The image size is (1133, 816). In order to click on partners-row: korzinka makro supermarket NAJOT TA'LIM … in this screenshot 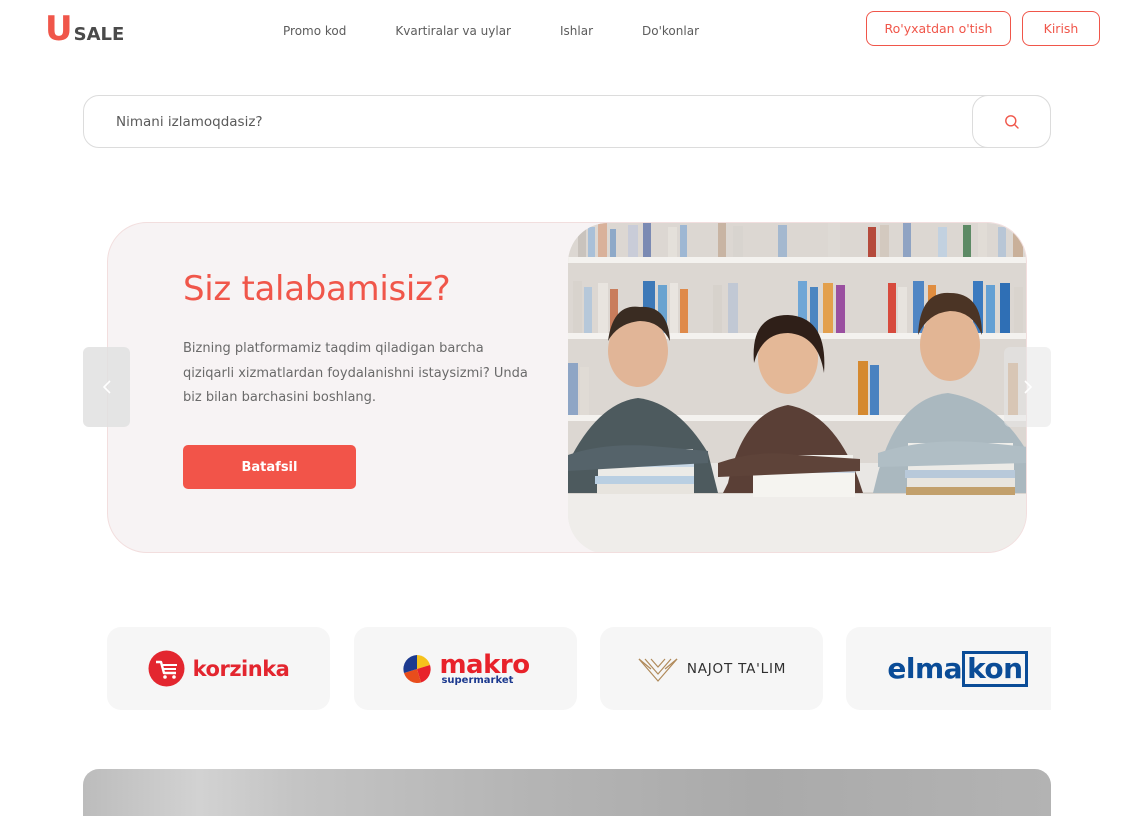, I will do `click(579, 668)`.